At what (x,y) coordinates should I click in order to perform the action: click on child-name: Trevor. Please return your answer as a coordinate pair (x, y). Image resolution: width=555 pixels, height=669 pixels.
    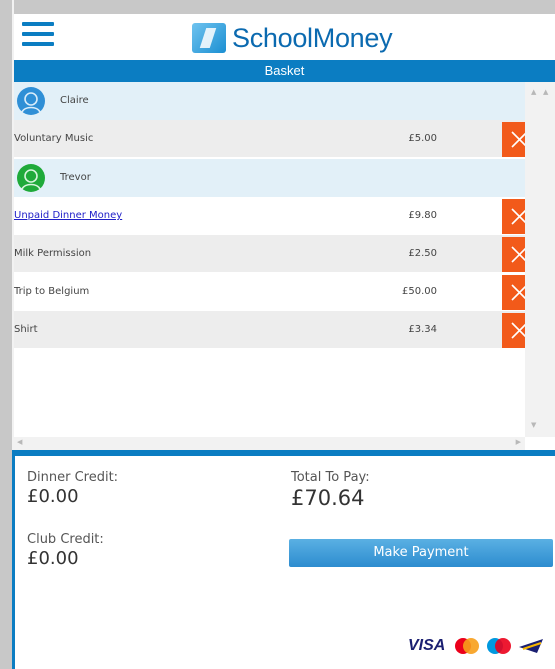
    Looking at the image, I should click on (75, 177).